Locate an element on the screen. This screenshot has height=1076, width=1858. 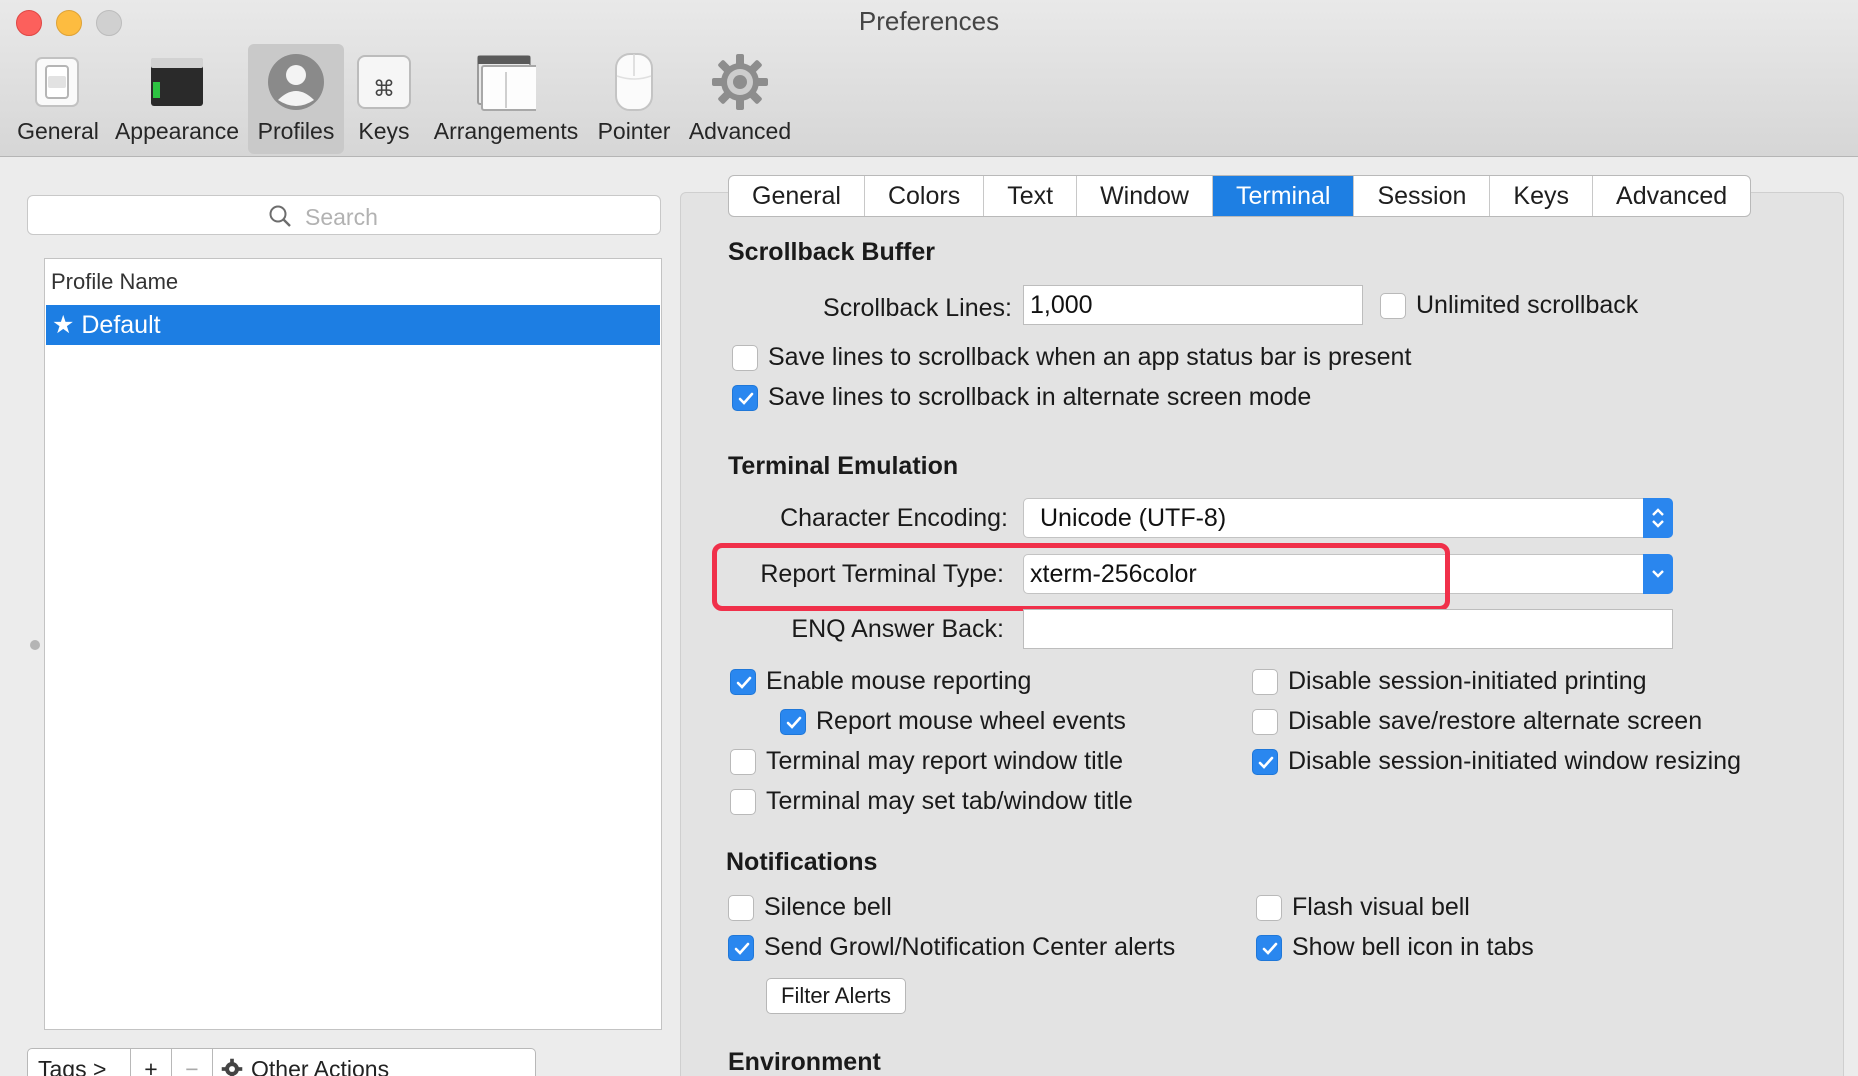
toolbar-keys: ⌘ Keys is located at coordinates (384, 99).